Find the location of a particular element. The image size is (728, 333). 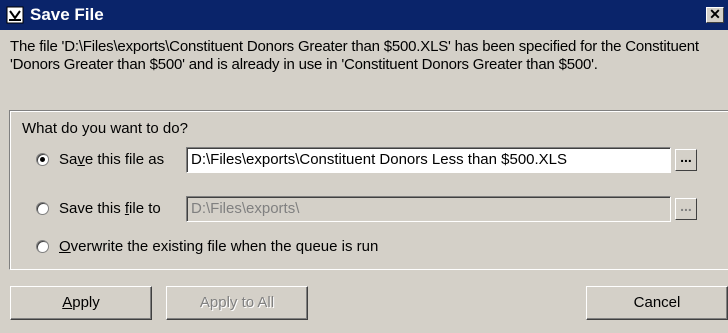

save-to-option: Save this file to is located at coordinates (98, 208).